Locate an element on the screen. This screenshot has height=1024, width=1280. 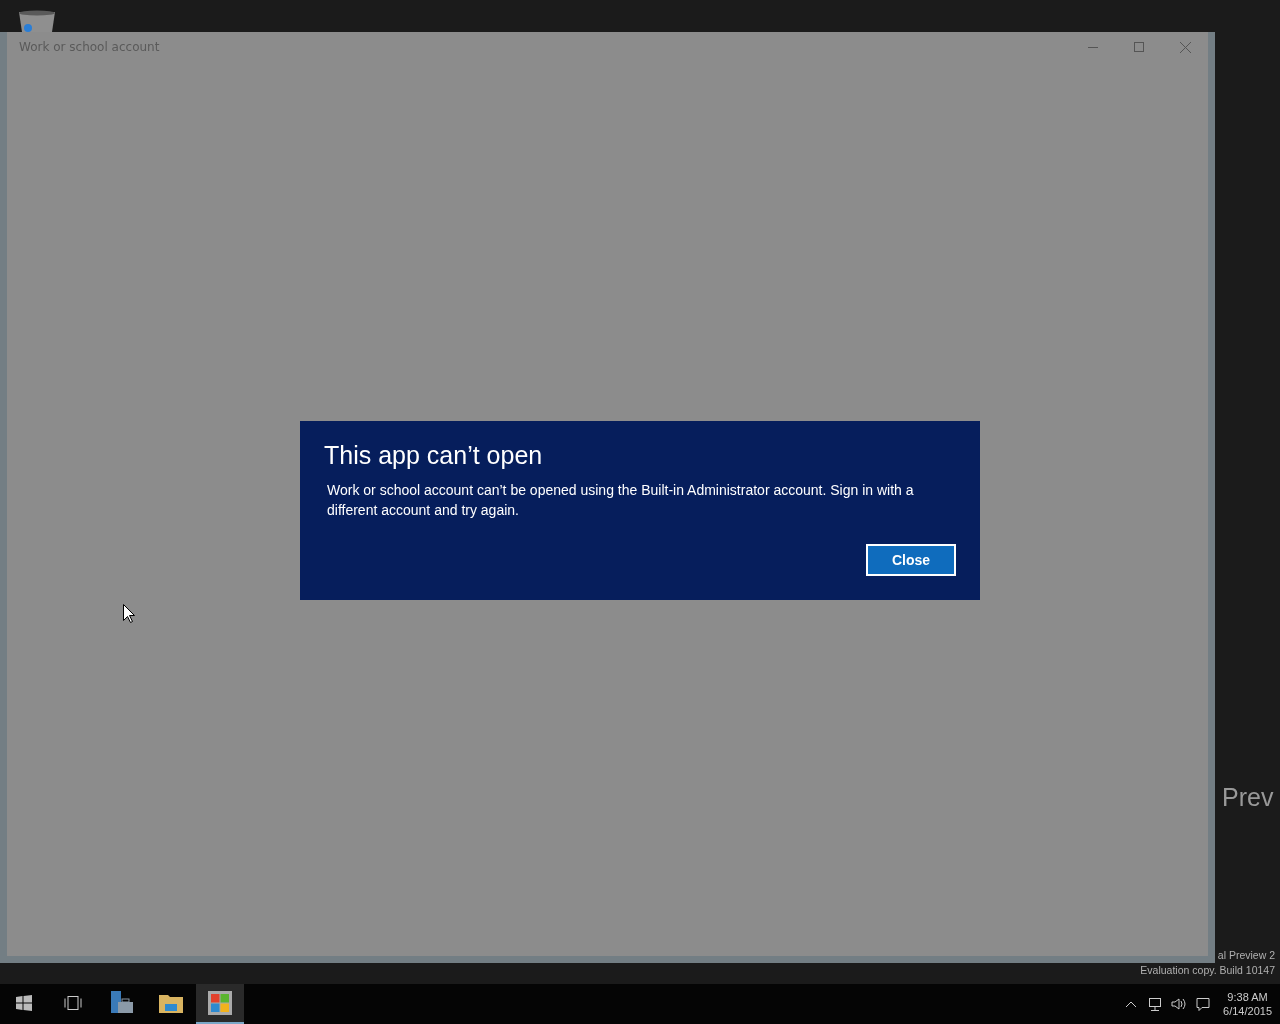
build-info-text: al Preview 2 is located at coordinates (1246, 955).